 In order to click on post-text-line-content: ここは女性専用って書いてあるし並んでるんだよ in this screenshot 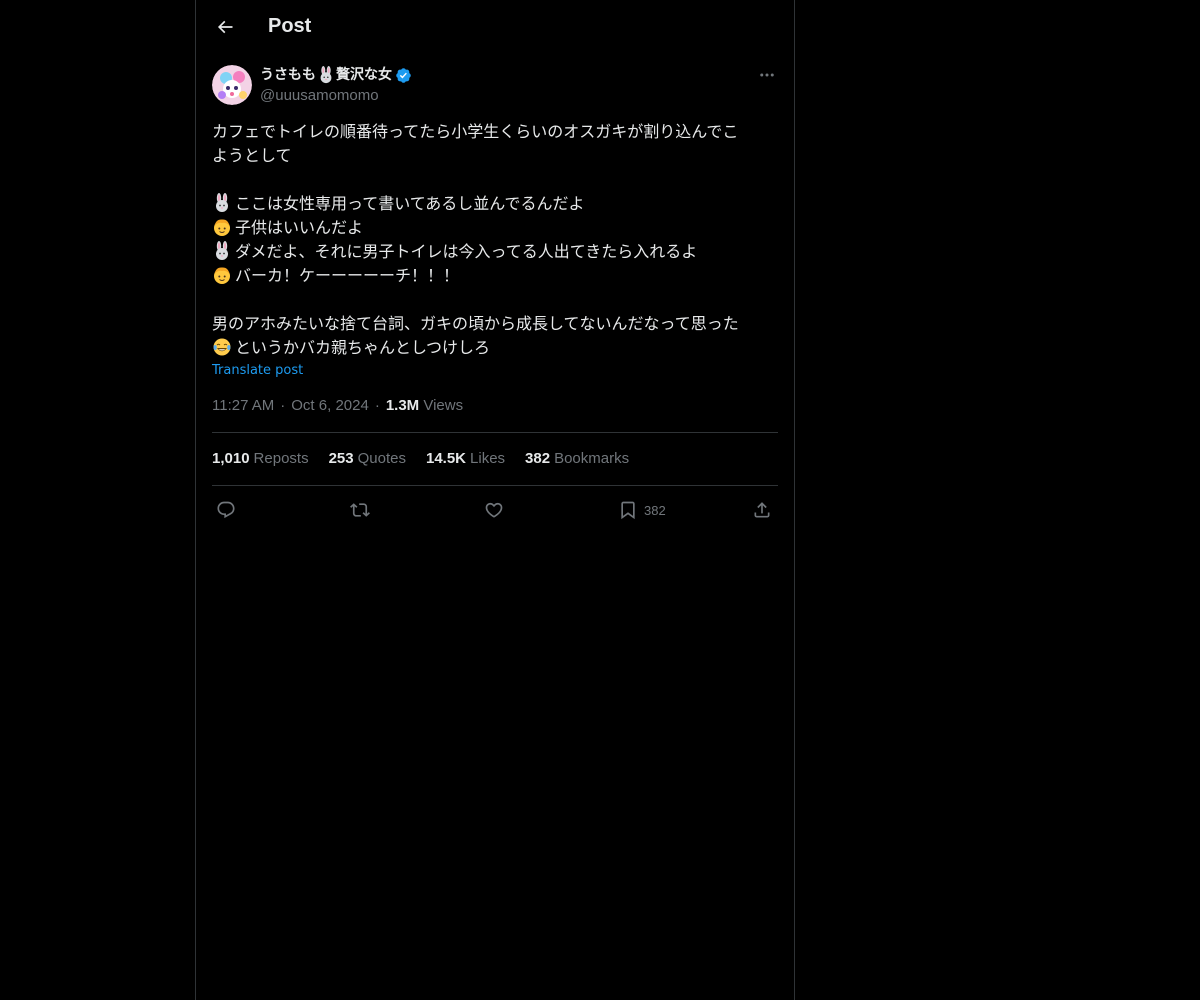, I will do `click(410, 203)`.